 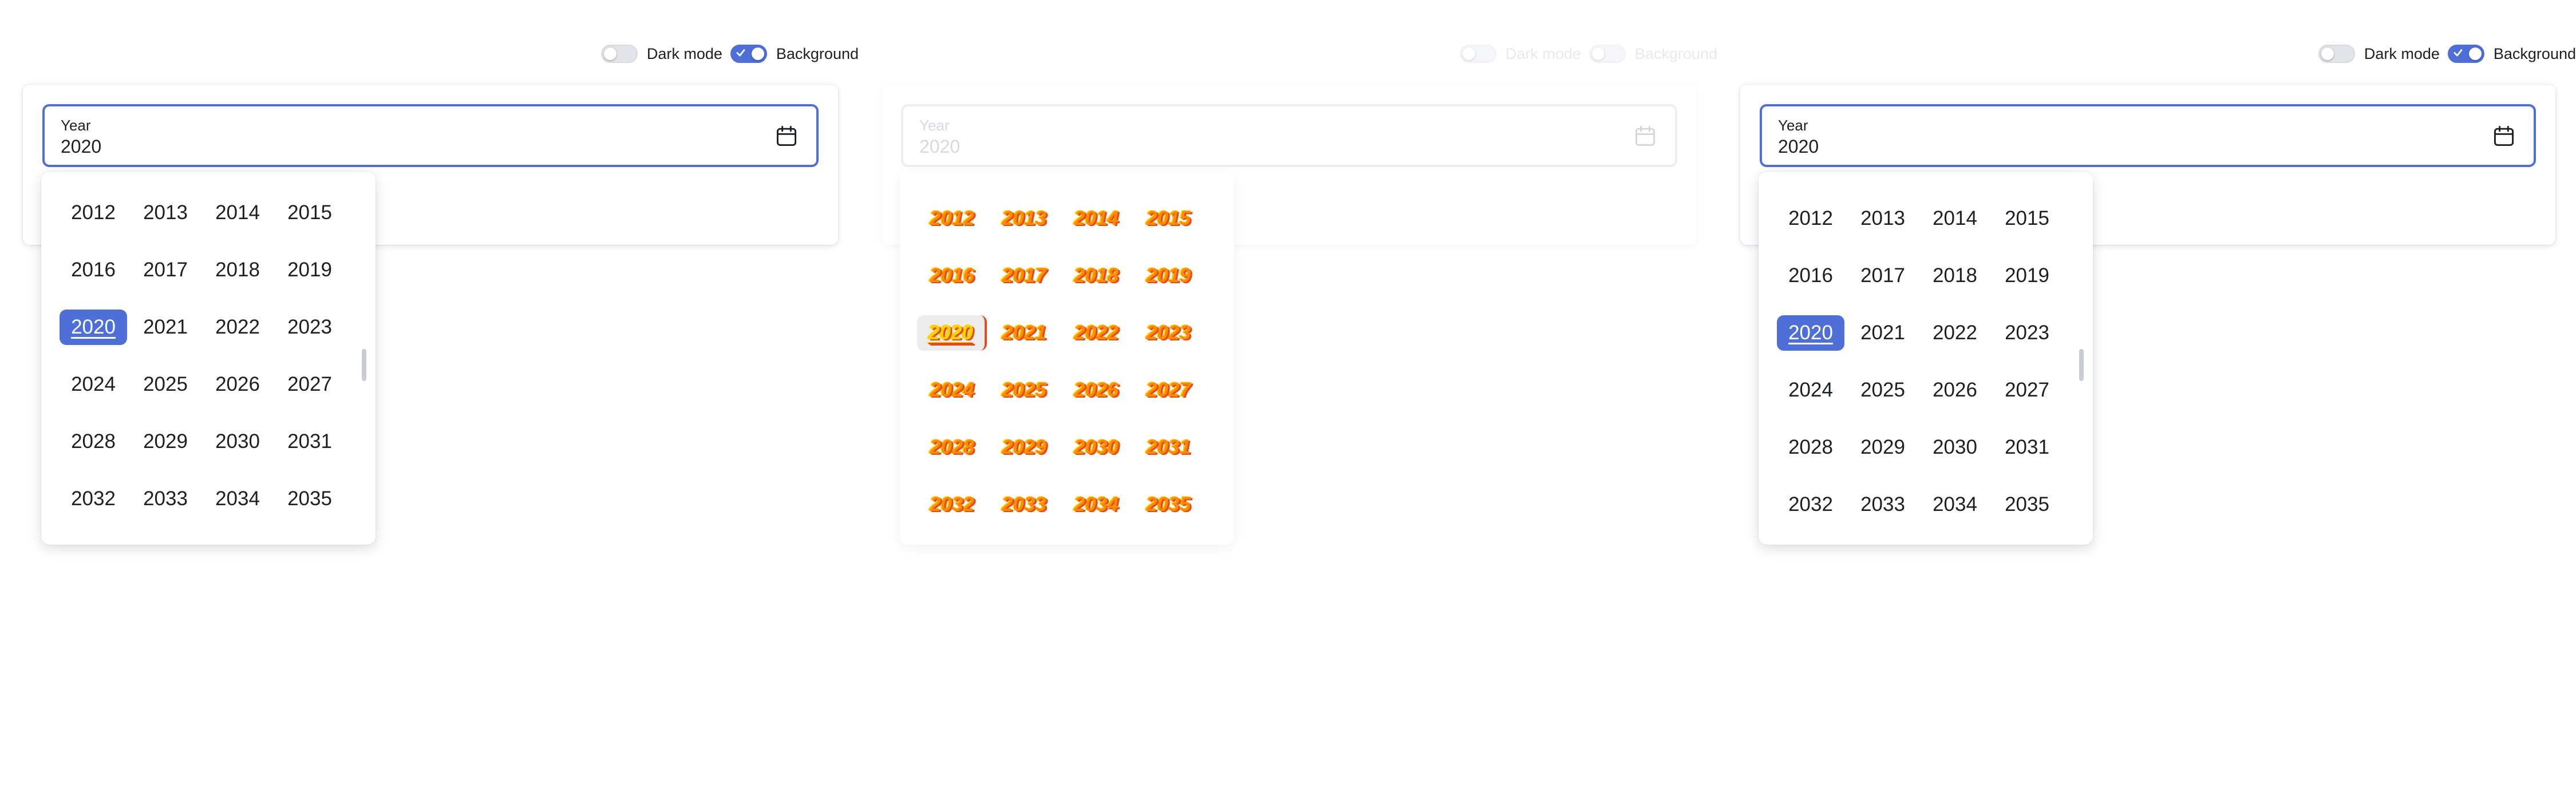 I want to click on year-option: 2017, so click(x=1024, y=275).